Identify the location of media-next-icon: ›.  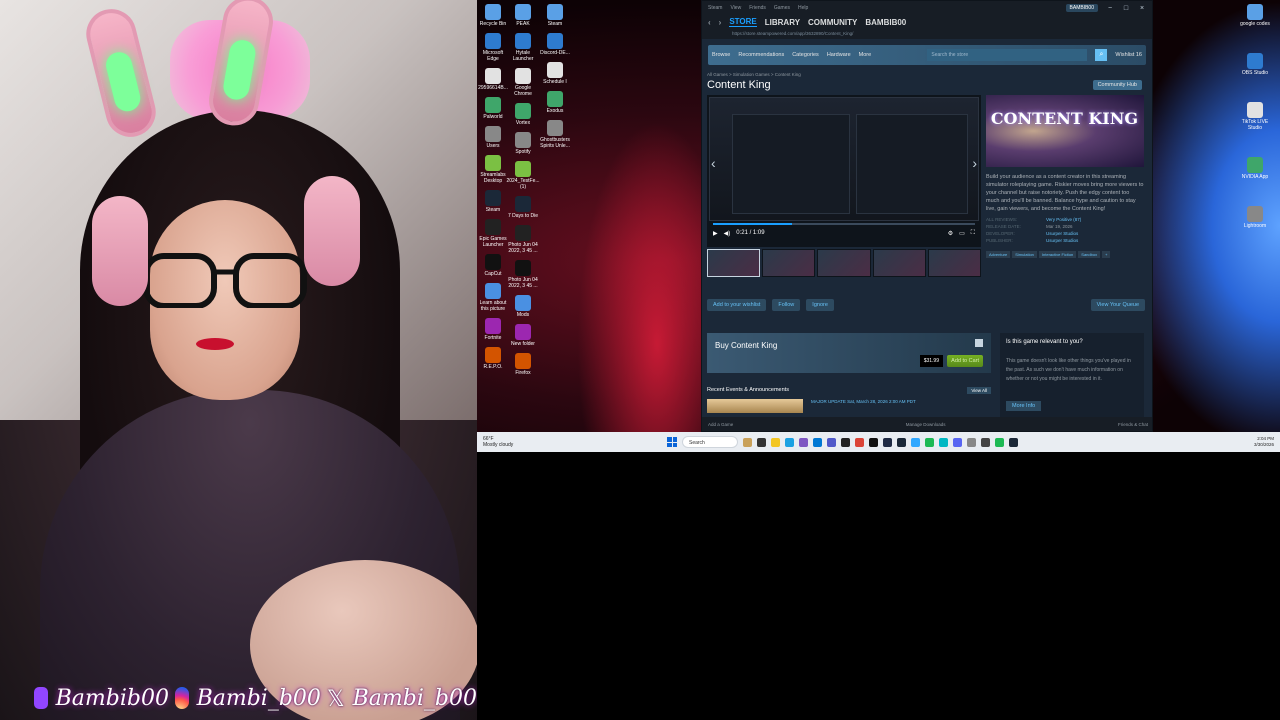
(974, 163).